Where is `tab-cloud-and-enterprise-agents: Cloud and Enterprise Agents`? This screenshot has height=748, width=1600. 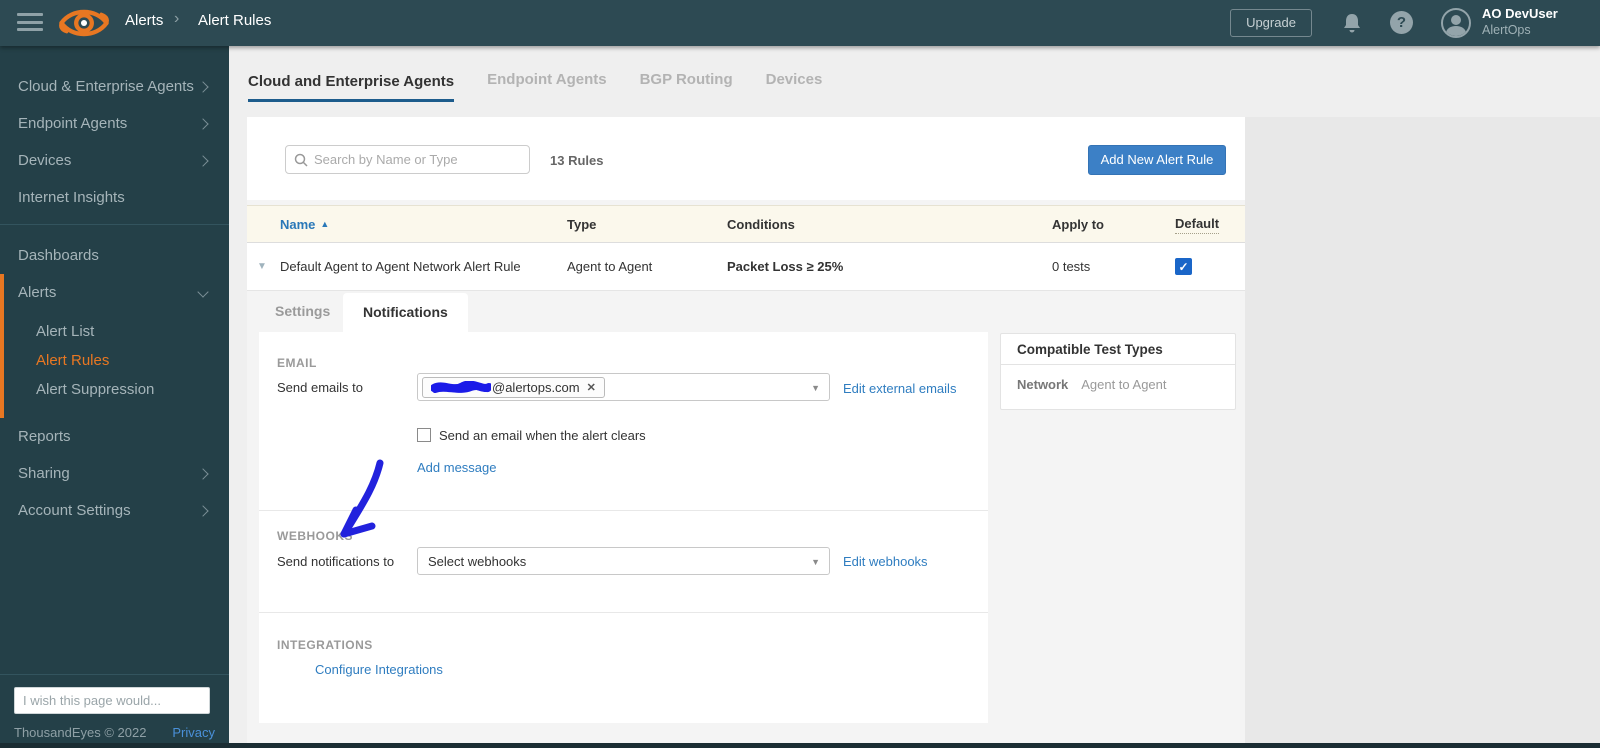
tab-cloud-and-enterprise-agents: Cloud and Enterprise Agents is located at coordinates (351, 87).